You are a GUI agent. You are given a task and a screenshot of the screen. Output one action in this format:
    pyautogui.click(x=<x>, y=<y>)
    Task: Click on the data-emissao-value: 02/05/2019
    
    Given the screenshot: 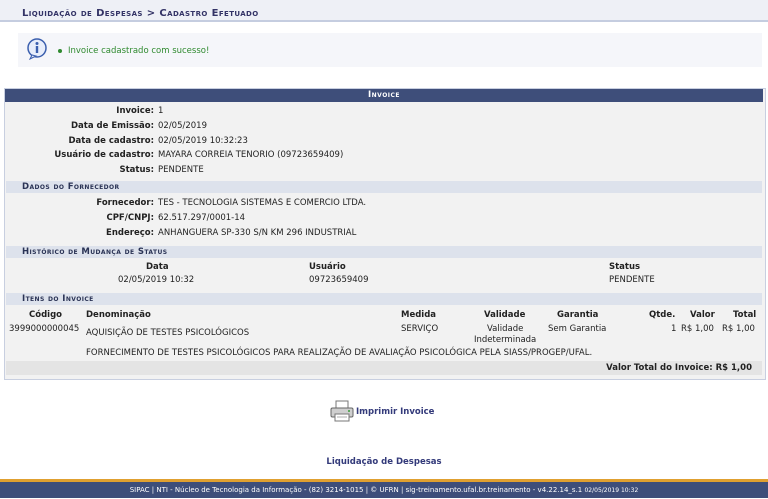 What is the action you would take?
    pyautogui.click(x=182, y=126)
    